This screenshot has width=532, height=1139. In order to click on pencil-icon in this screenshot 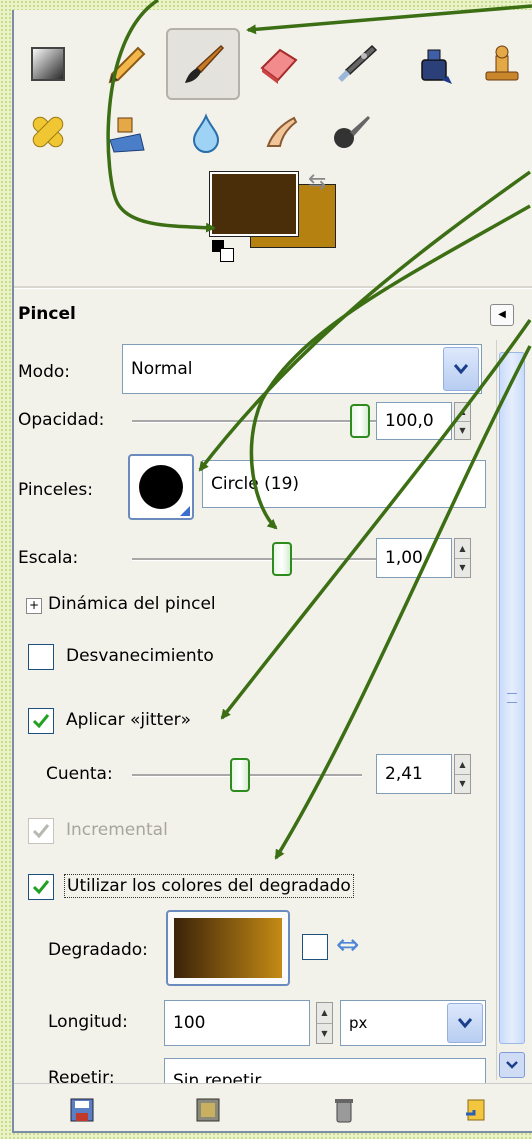, I will do `click(127, 65)`.